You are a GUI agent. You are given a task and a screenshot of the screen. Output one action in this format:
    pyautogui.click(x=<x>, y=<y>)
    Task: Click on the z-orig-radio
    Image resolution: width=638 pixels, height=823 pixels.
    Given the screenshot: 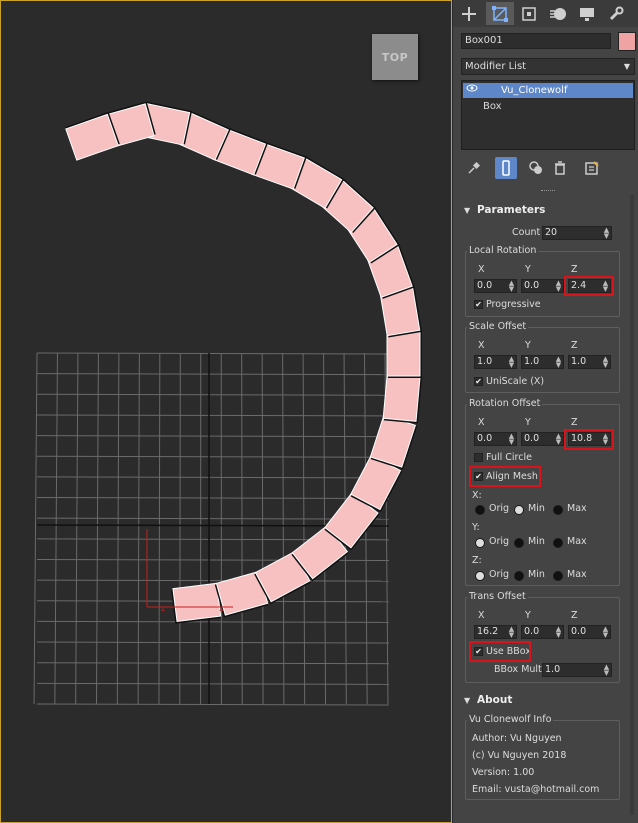 What is the action you would take?
    pyautogui.click(x=480, y=576)
    